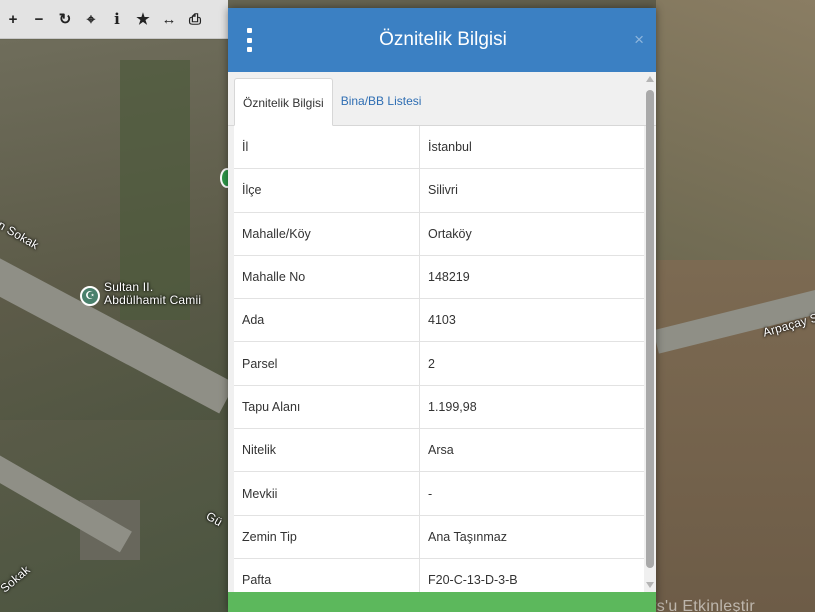 Image resolution: width=815 pixels, height=612 pixels. What do you see at coordinates (65, 19) in the screenshot?
I see `refresh-icon: ↻` at bounding box center [65, 19].